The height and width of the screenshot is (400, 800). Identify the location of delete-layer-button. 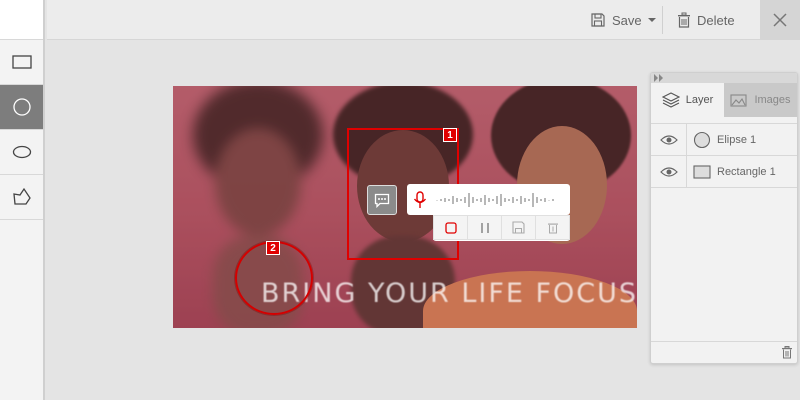
(787, 354).